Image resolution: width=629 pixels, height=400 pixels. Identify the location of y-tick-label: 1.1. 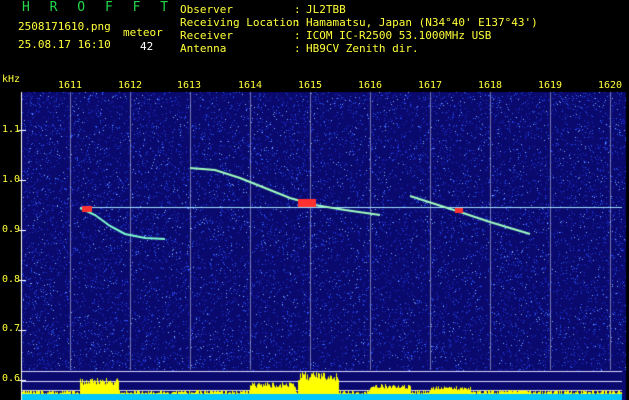
(11, 129).